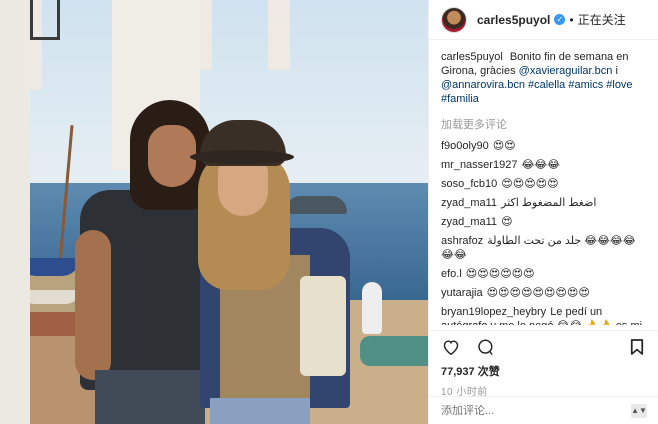 The width and height of the screenshot is (658, 424). What do you see at coordinates (536, 410) in the screenshot?
I see `add-comment-input` at bounding box center [536, 410].